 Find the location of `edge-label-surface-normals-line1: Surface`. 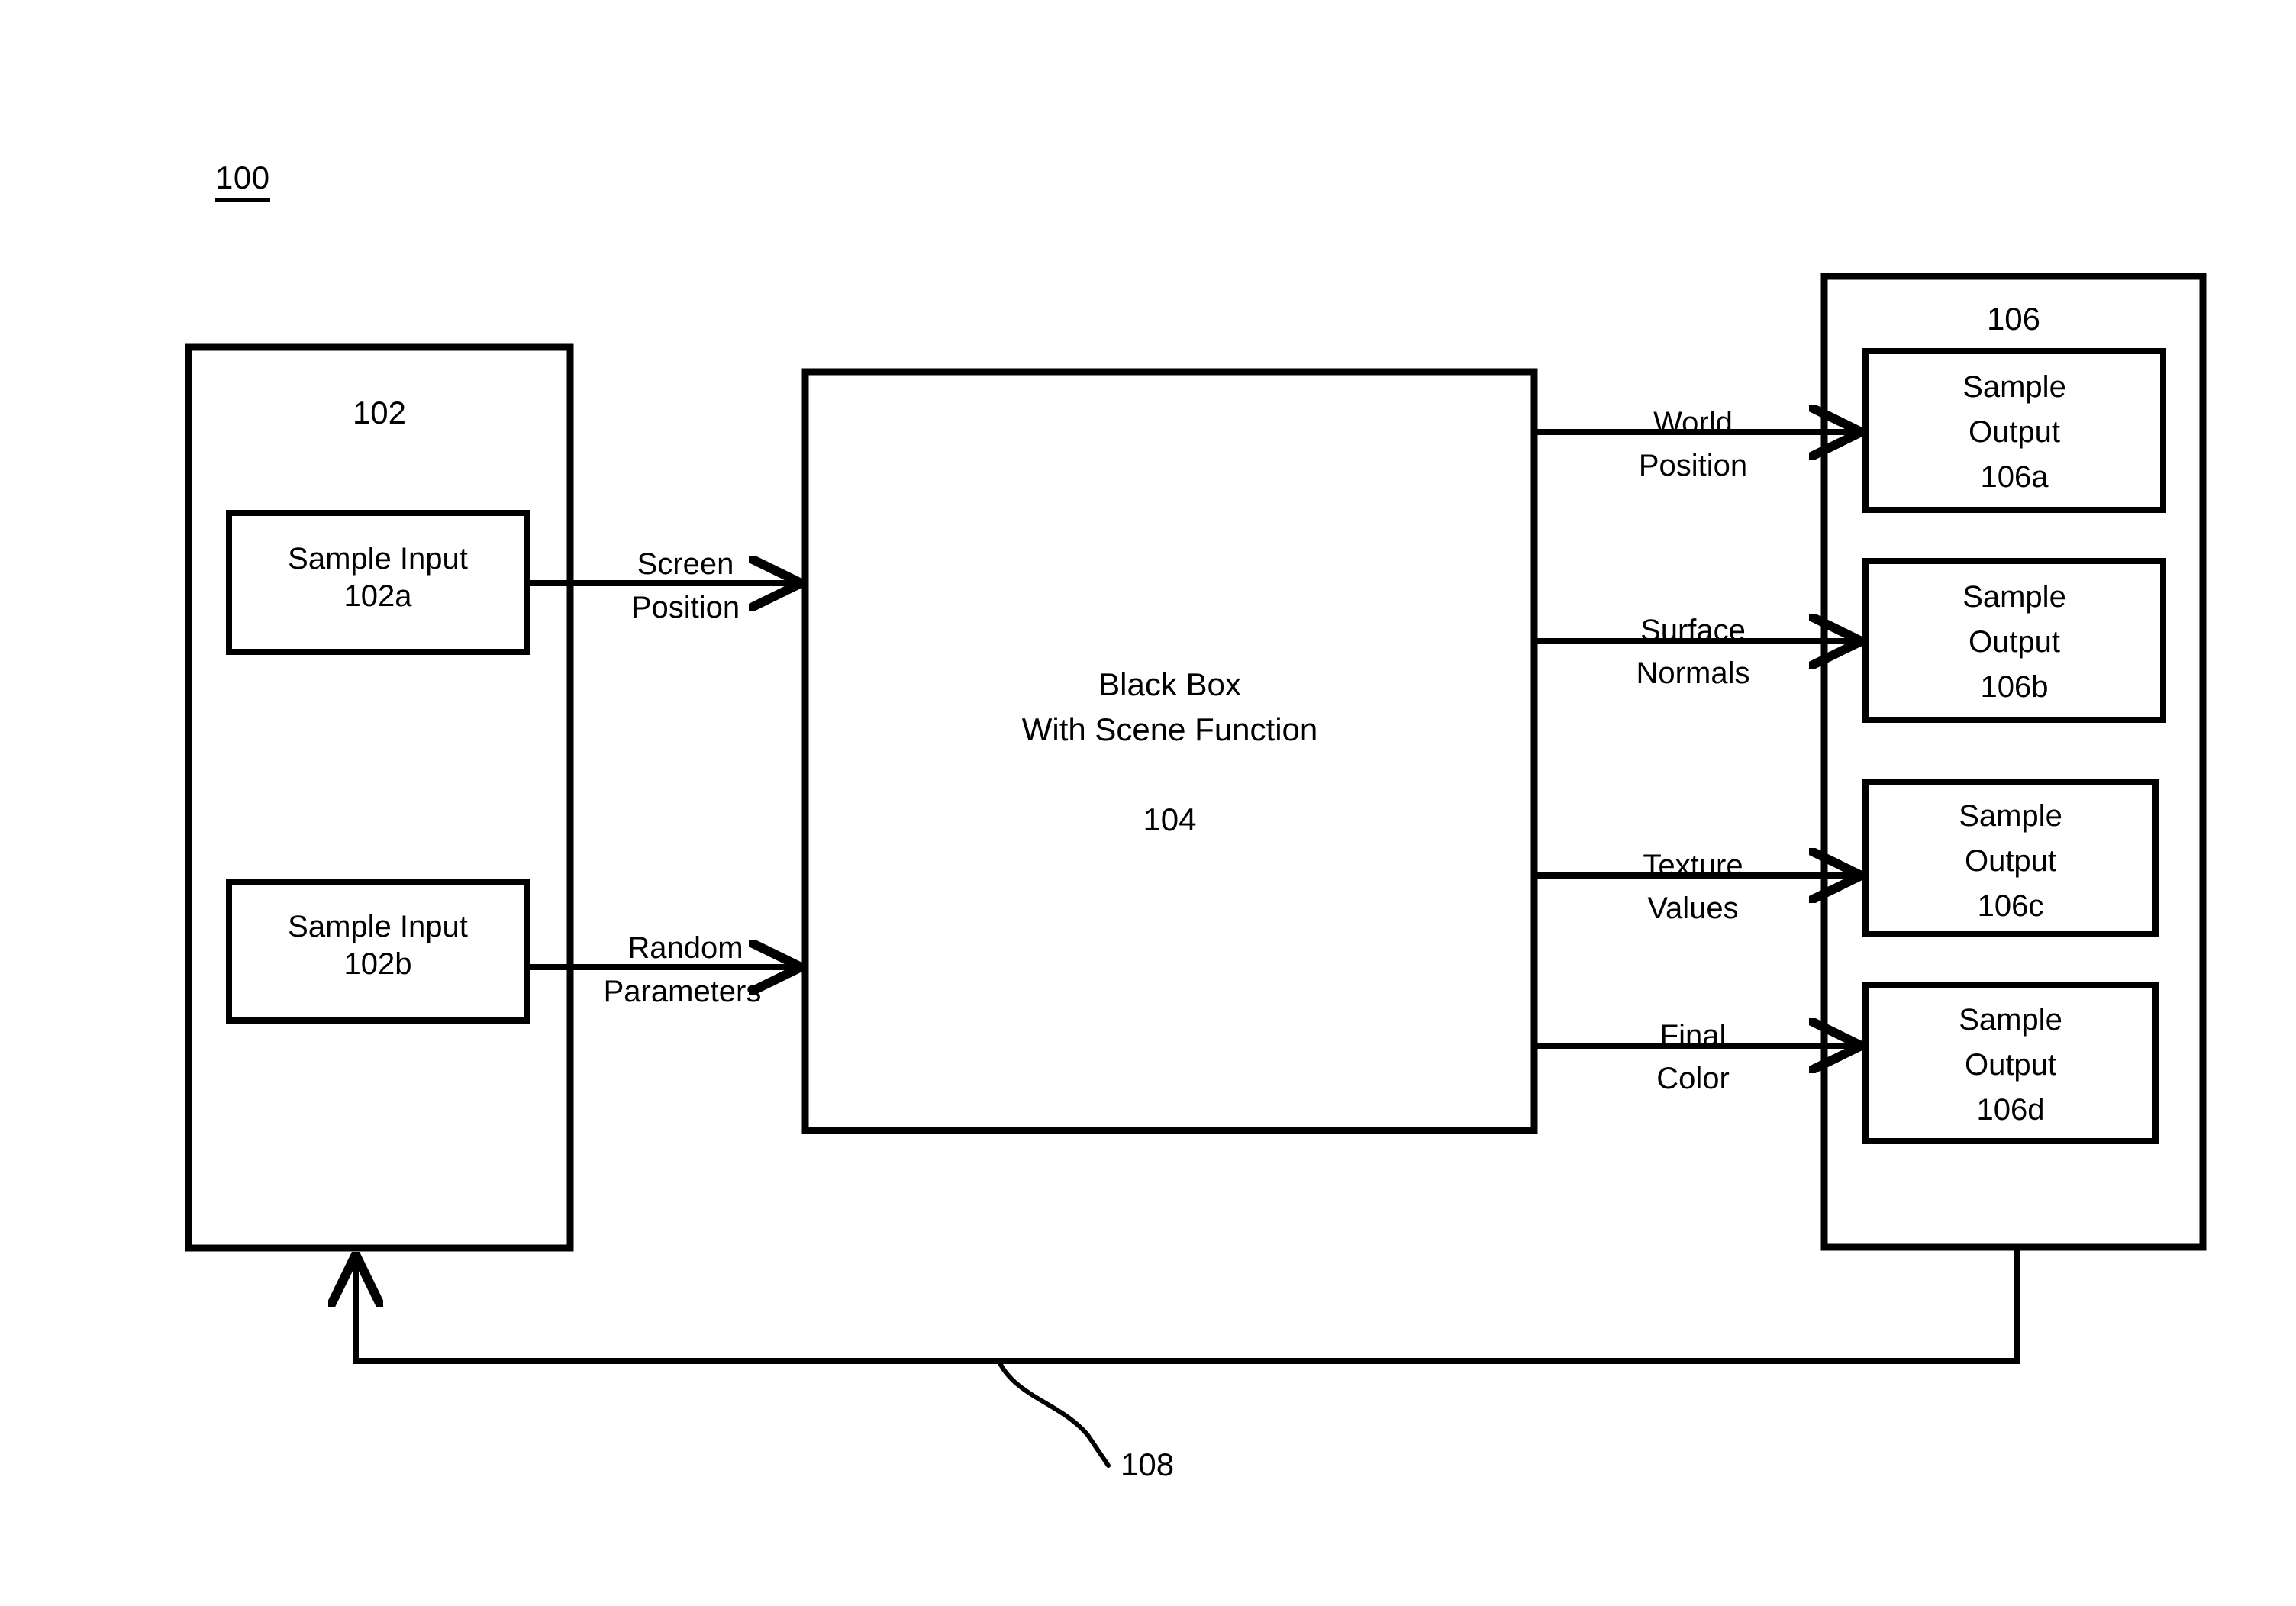

edge-label-surface-normals-line1: Surface is located at coordinates (1693, 630).